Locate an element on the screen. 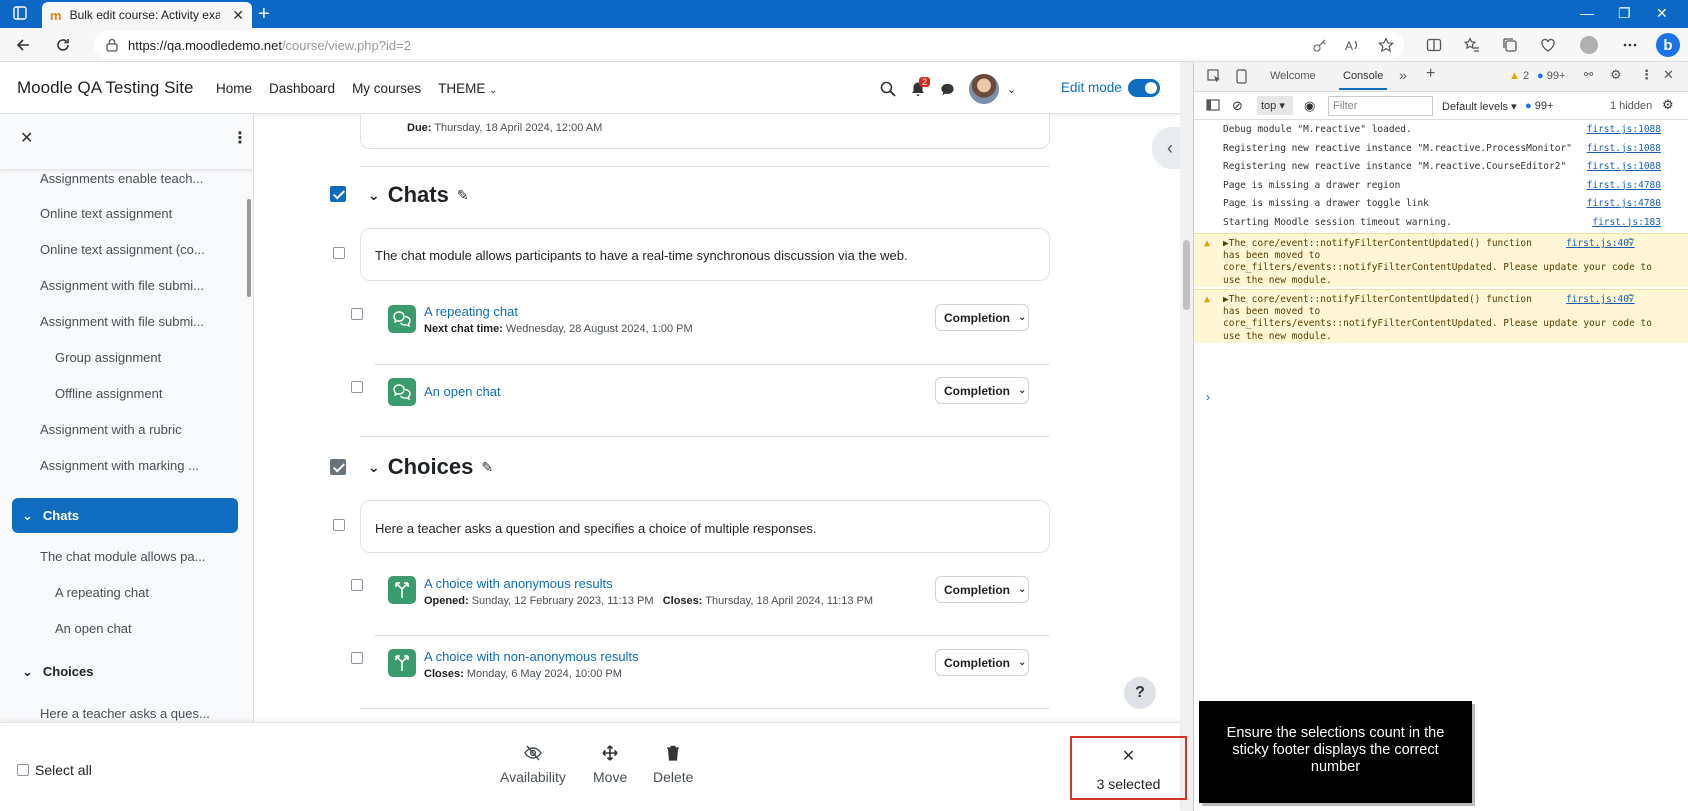 This screenshot has height=811, width=1688. console-prompt-chevron-icon: › is located at coordinates (1208, 397).